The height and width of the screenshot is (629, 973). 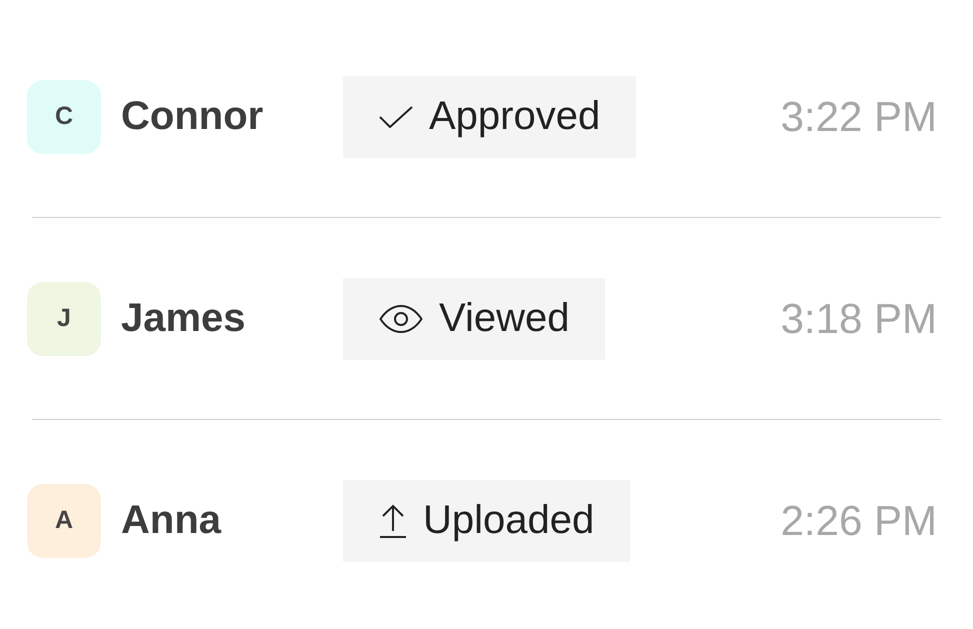 I want to click on status-label: Uploaded, so click(x=508, y=520).